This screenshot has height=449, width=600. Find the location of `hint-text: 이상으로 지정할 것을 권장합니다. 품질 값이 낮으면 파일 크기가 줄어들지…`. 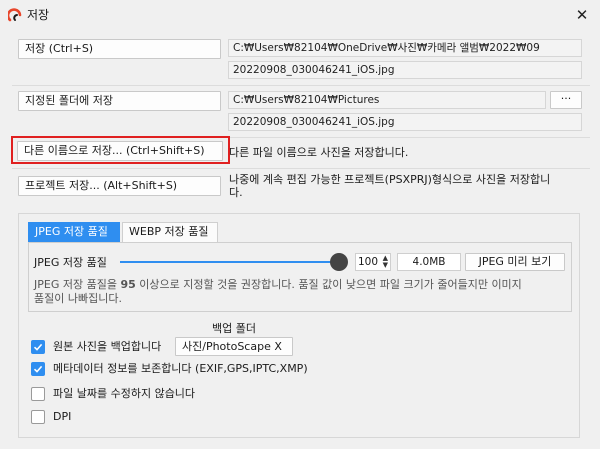

hint-text: 이상으로 지정할 것을 권장합니다. 품질 값이 낮으면 파일 크기가 줄어들지… is located at coordinates (328, 284).